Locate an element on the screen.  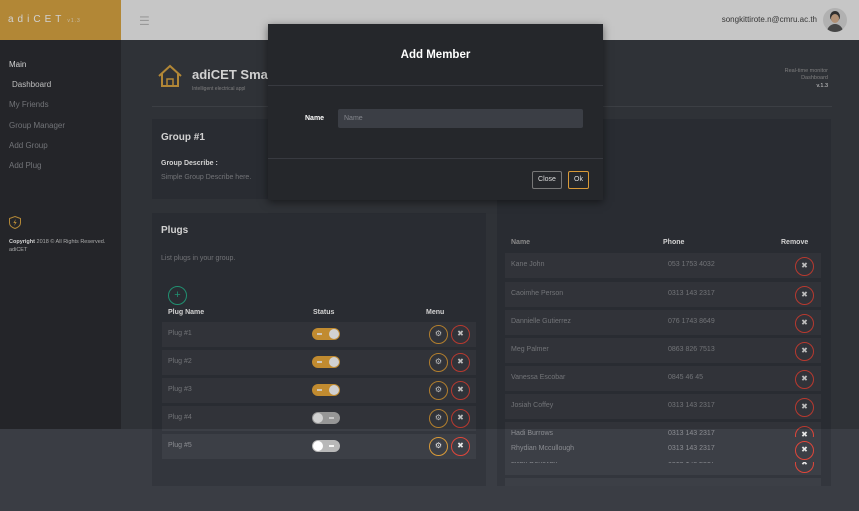
plug-delete-button: ✖ is located at coordinates (460, 446).